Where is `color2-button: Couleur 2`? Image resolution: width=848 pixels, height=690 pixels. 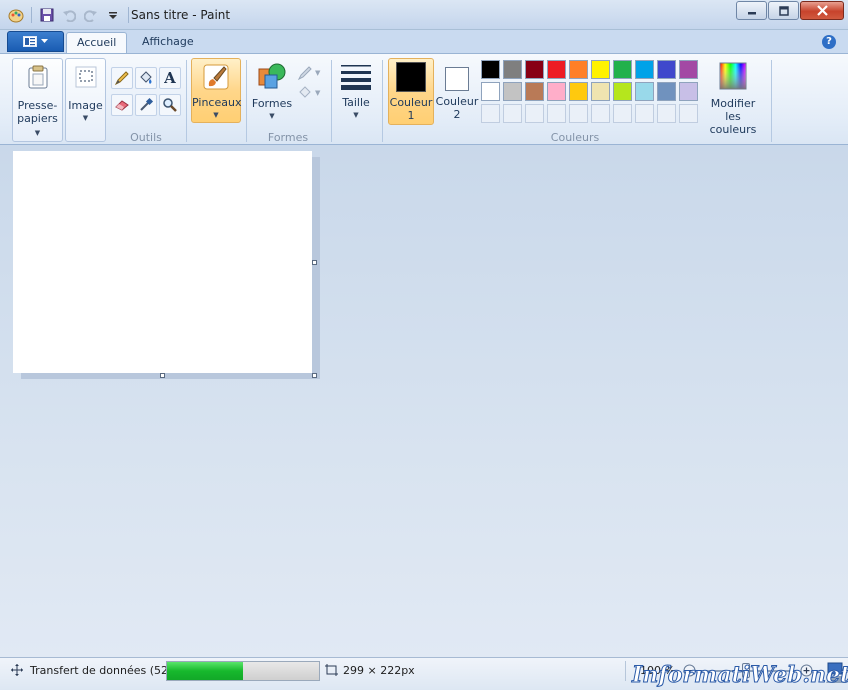
color2-button: Couleur 2 is located at coordinates (457, 91).